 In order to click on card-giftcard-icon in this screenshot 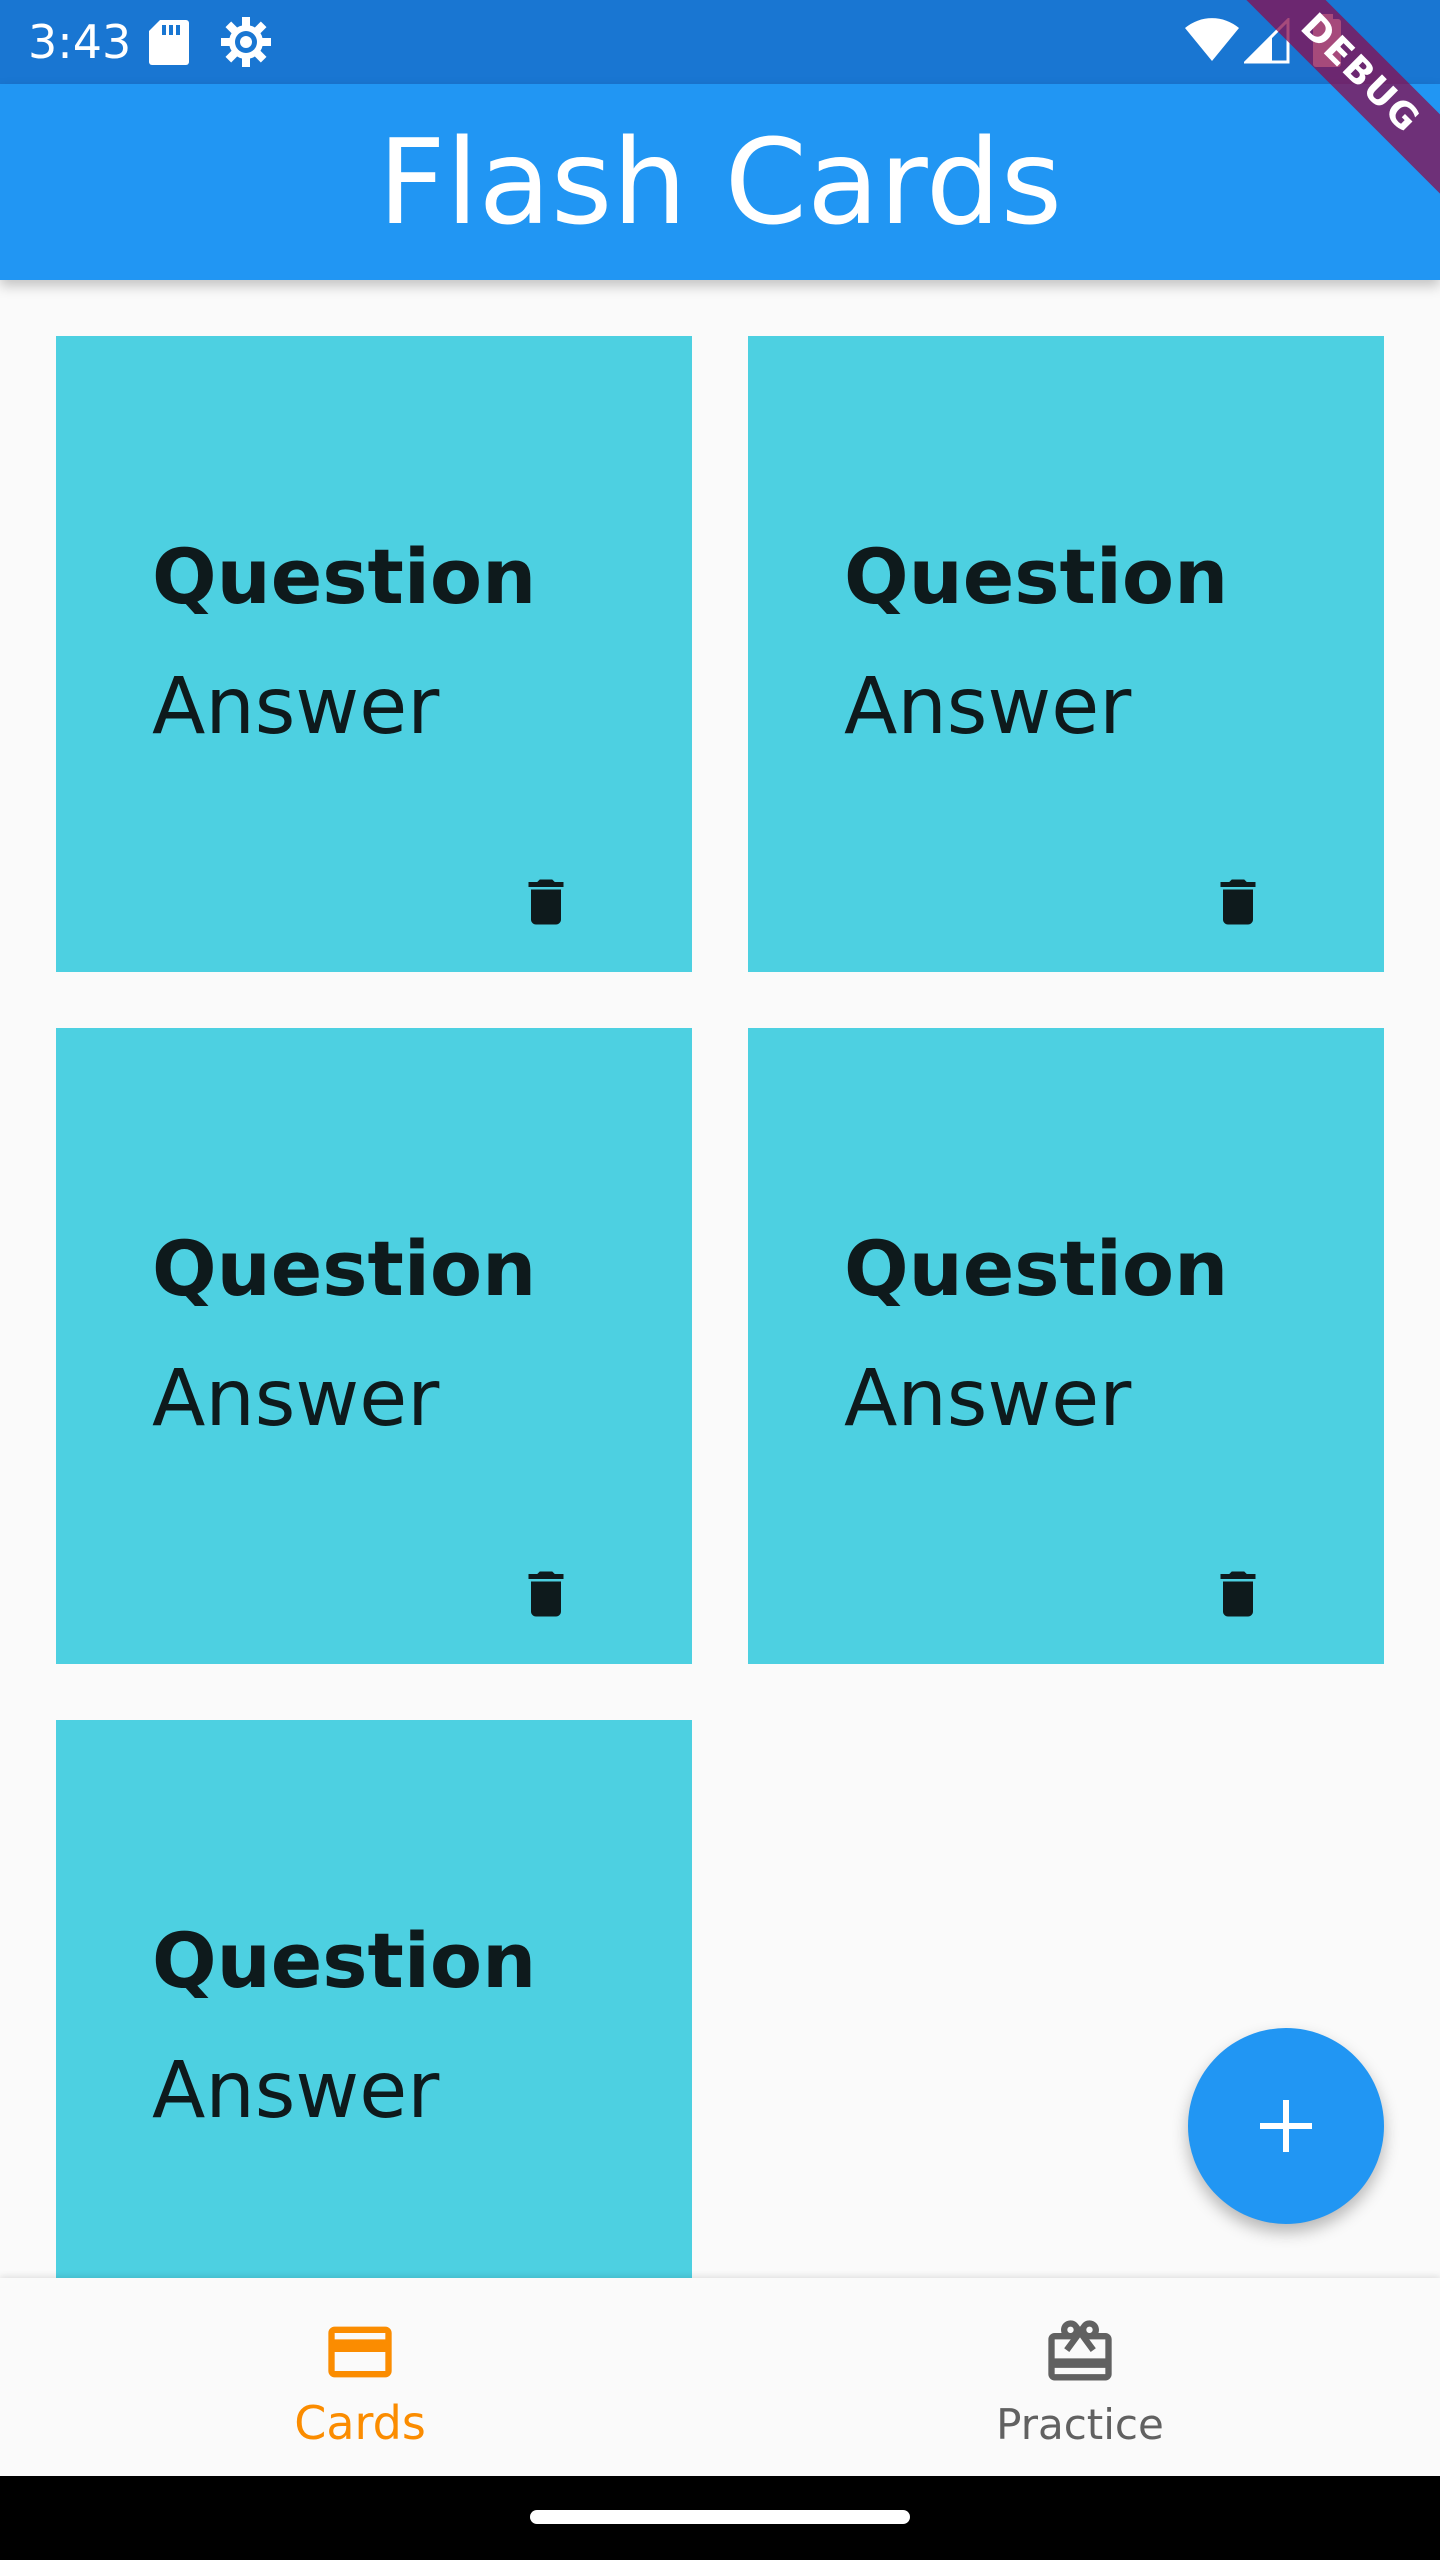, I will do `click(1080, 2354)`.